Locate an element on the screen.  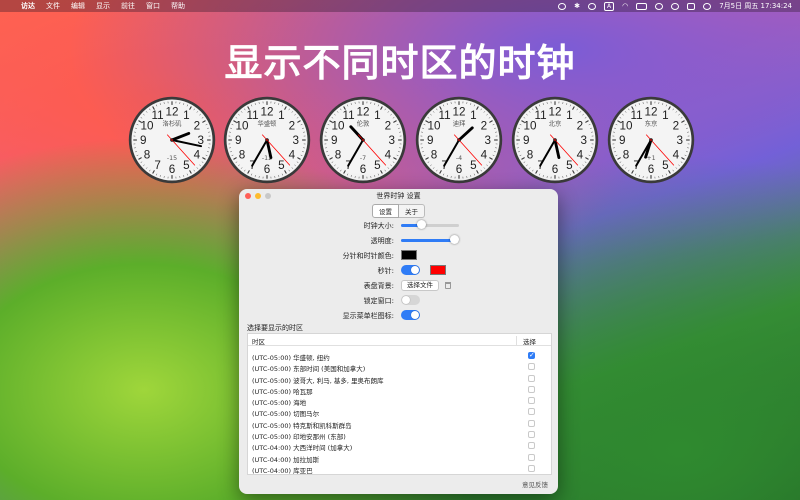
zoom-button is located at coordinates (268, 196).